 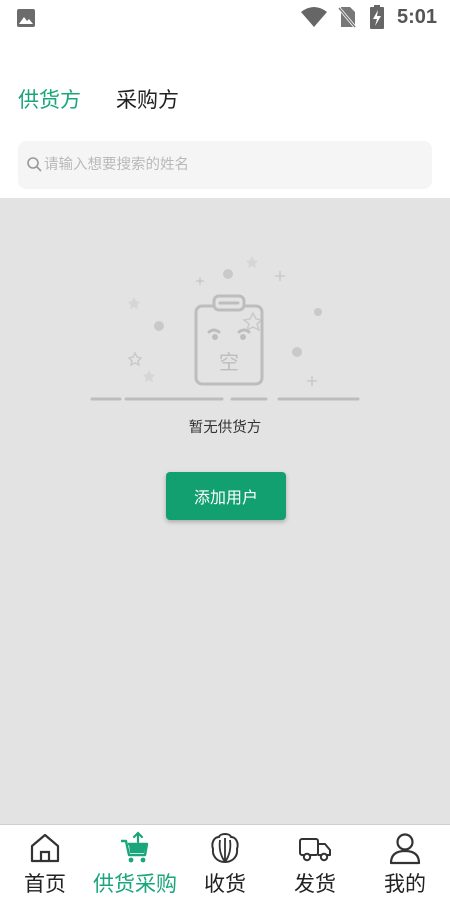 I want to click on cart-icon, so click(x=135, y=847).